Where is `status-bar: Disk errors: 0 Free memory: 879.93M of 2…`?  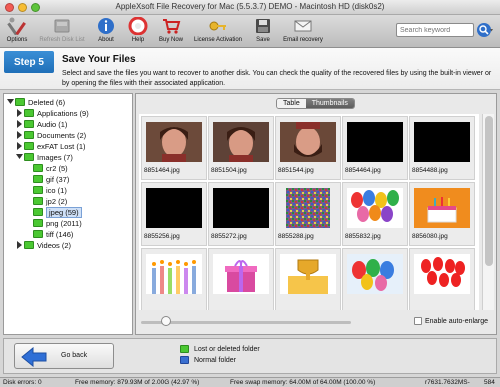
status-bar: Disk errors: 0 Free memory: 879.93M of 2… is located at coordinates (250, 382).